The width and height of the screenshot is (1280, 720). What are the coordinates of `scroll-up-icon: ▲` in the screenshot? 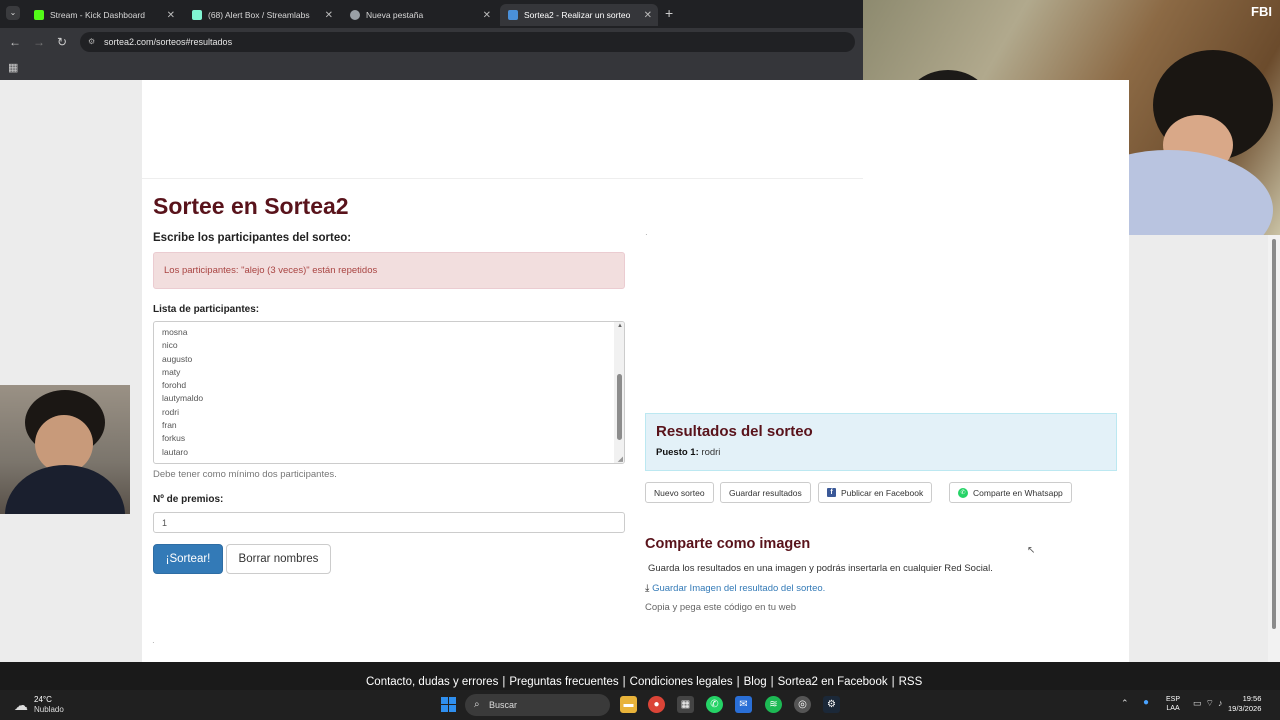 It's located at (620, 326).